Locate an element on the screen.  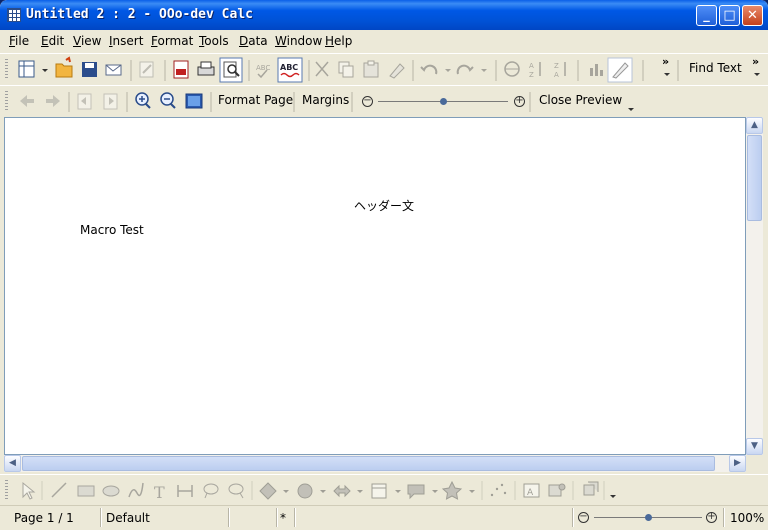
email-icon is located at coordinates (113, 70).